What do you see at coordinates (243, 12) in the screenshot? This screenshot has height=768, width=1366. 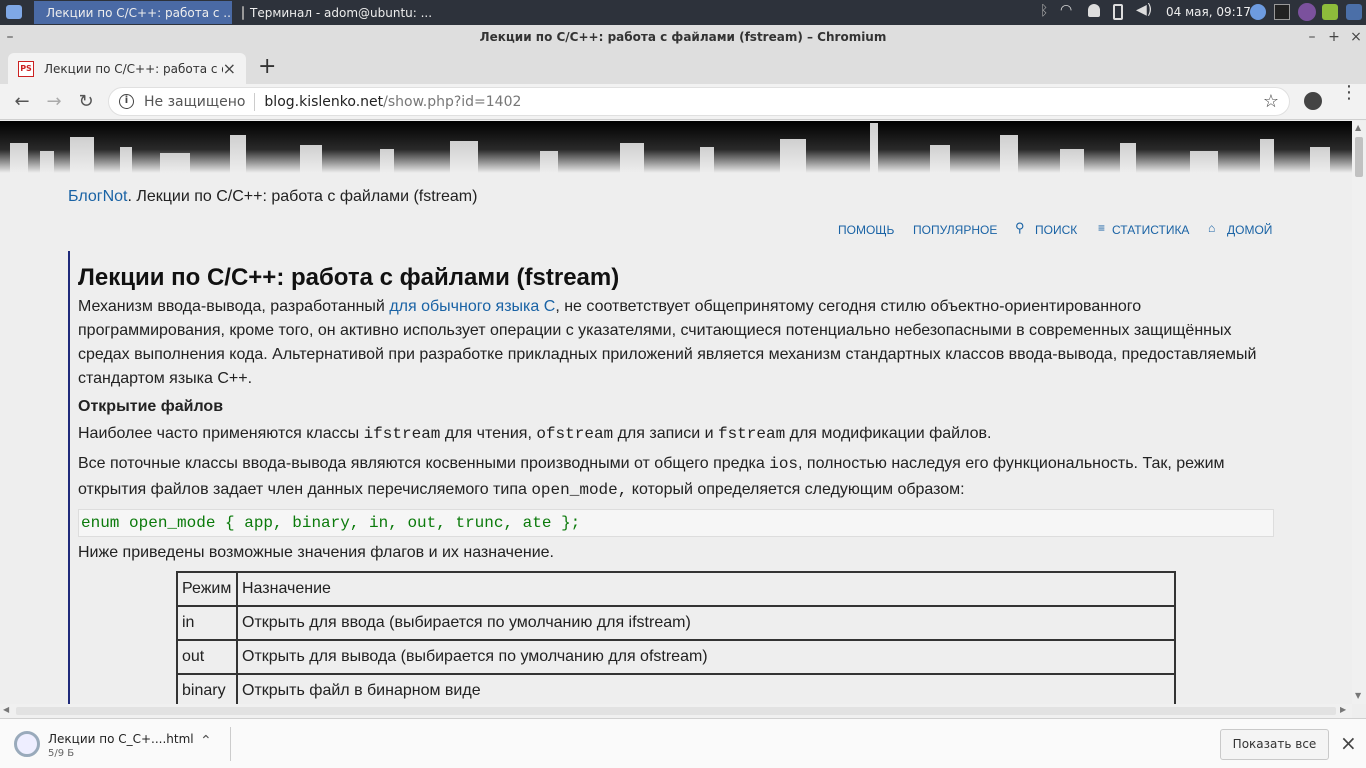 I see `terminal-icon` at bounding box center [243, 12].